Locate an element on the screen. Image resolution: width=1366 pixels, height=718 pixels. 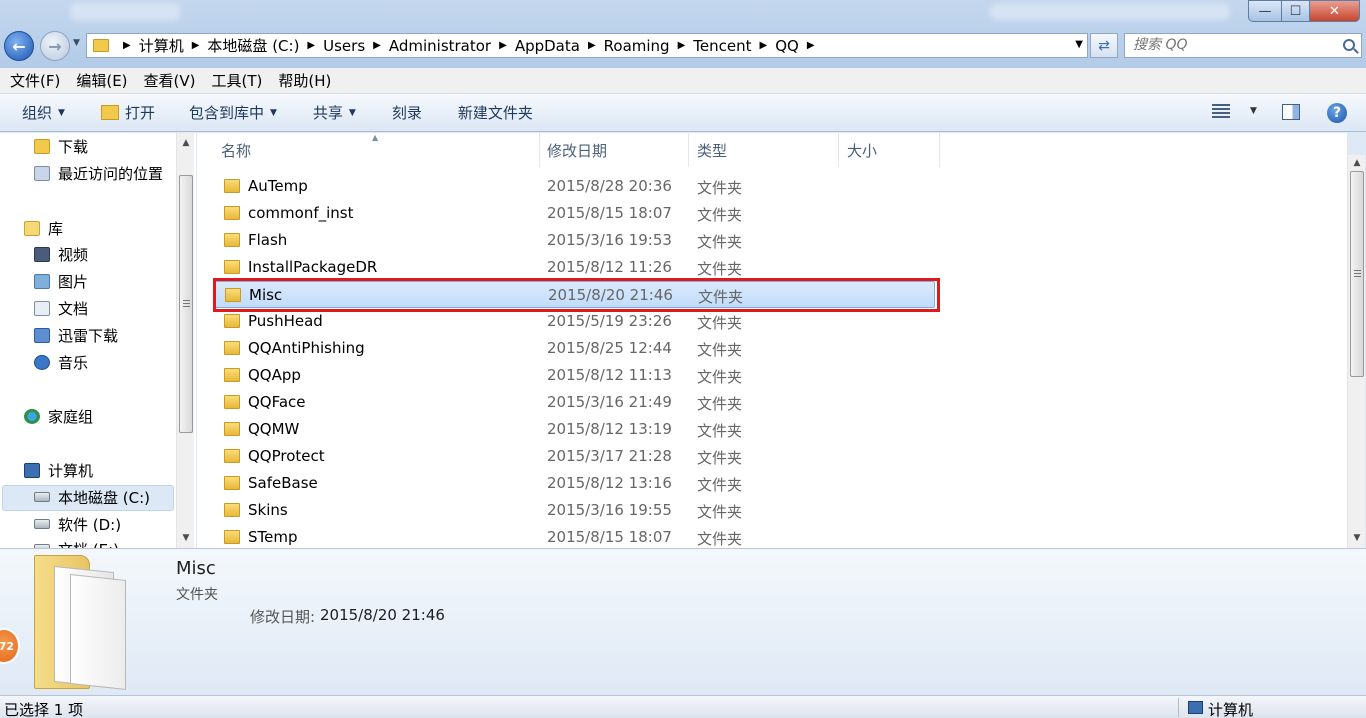
file-modified: 2015/3/17 21:28 is located at coordinates (609, 456).